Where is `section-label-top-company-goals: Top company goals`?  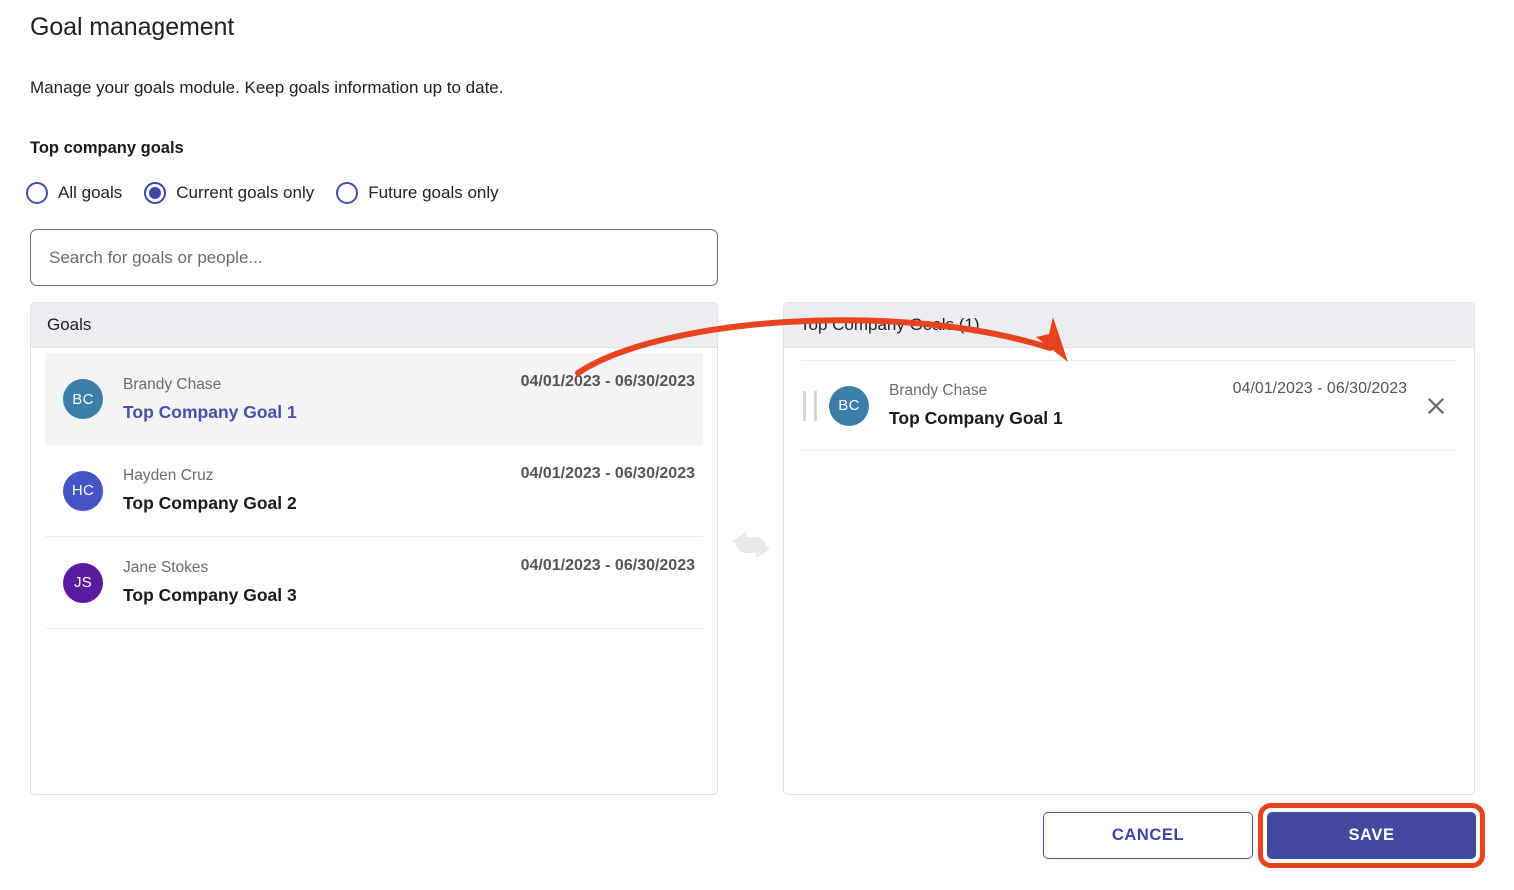 section-label-top-company-goals: Top company goals is located at coordinates (107, 148).